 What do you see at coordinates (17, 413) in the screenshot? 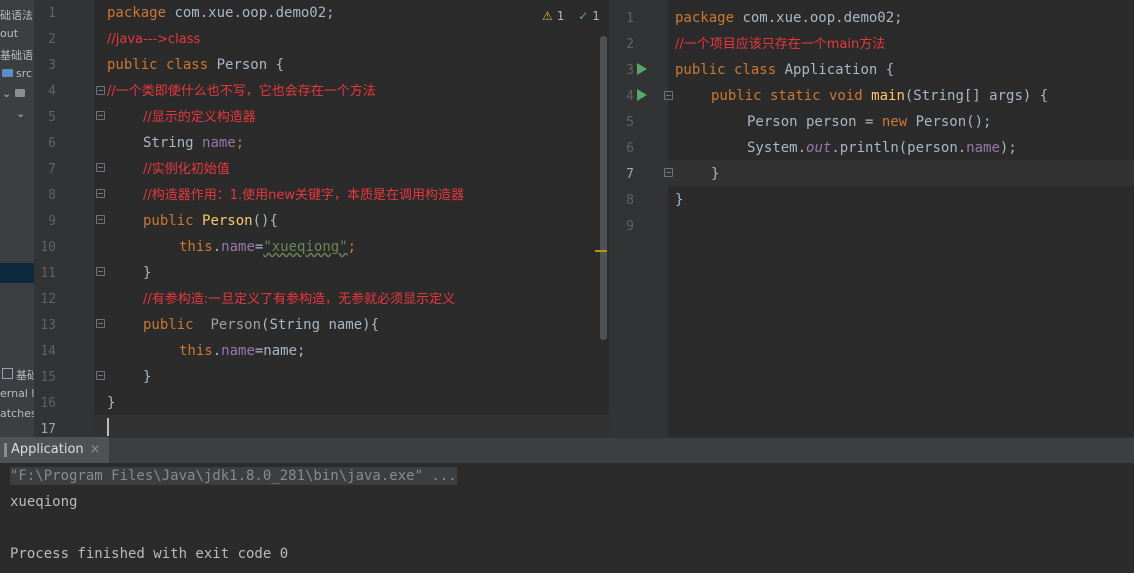
I see `project-item: atches` at bounding box center [17, 413].